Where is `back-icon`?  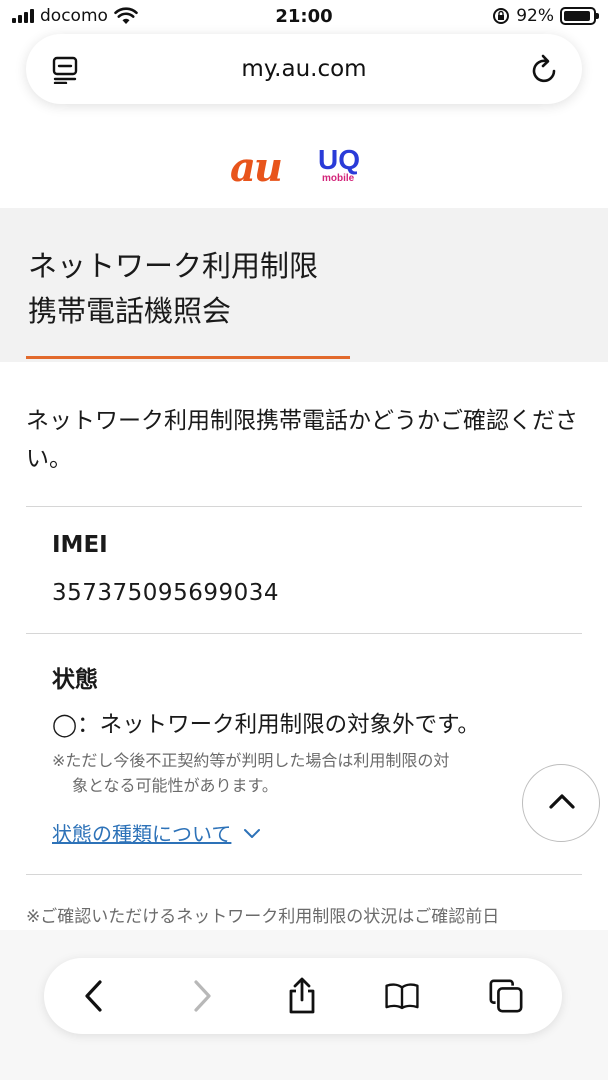
back-icon is located at coordinates (93, 996).